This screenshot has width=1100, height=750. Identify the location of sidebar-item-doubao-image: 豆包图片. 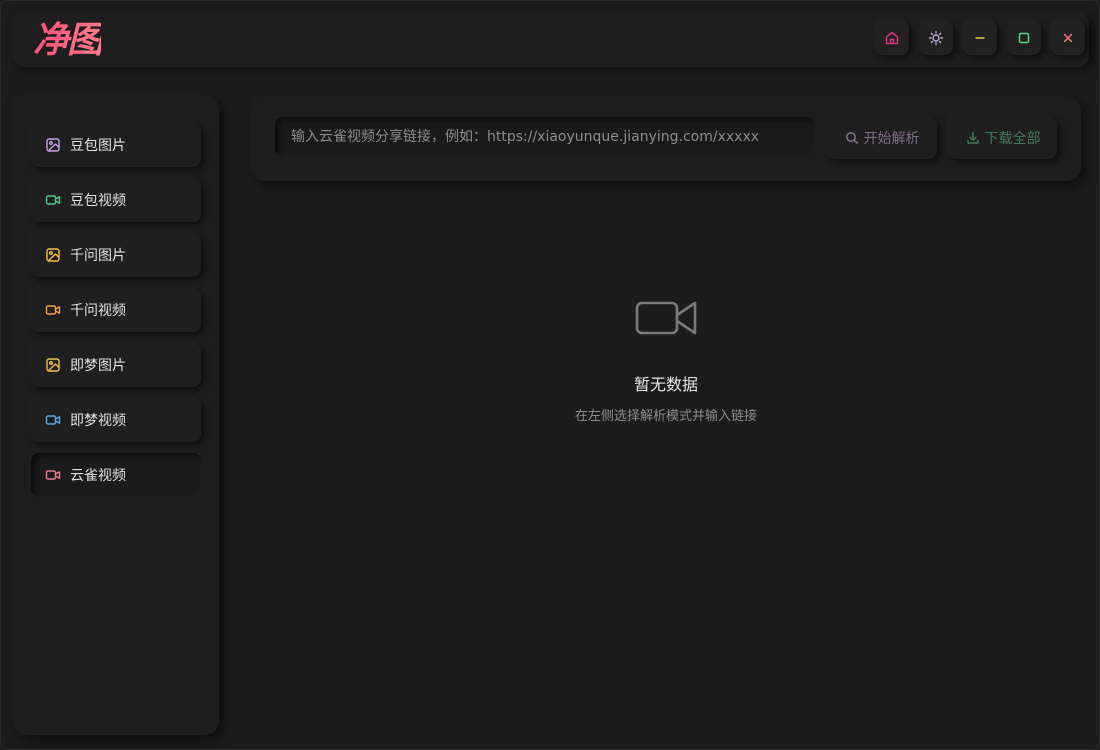
(116, 145).